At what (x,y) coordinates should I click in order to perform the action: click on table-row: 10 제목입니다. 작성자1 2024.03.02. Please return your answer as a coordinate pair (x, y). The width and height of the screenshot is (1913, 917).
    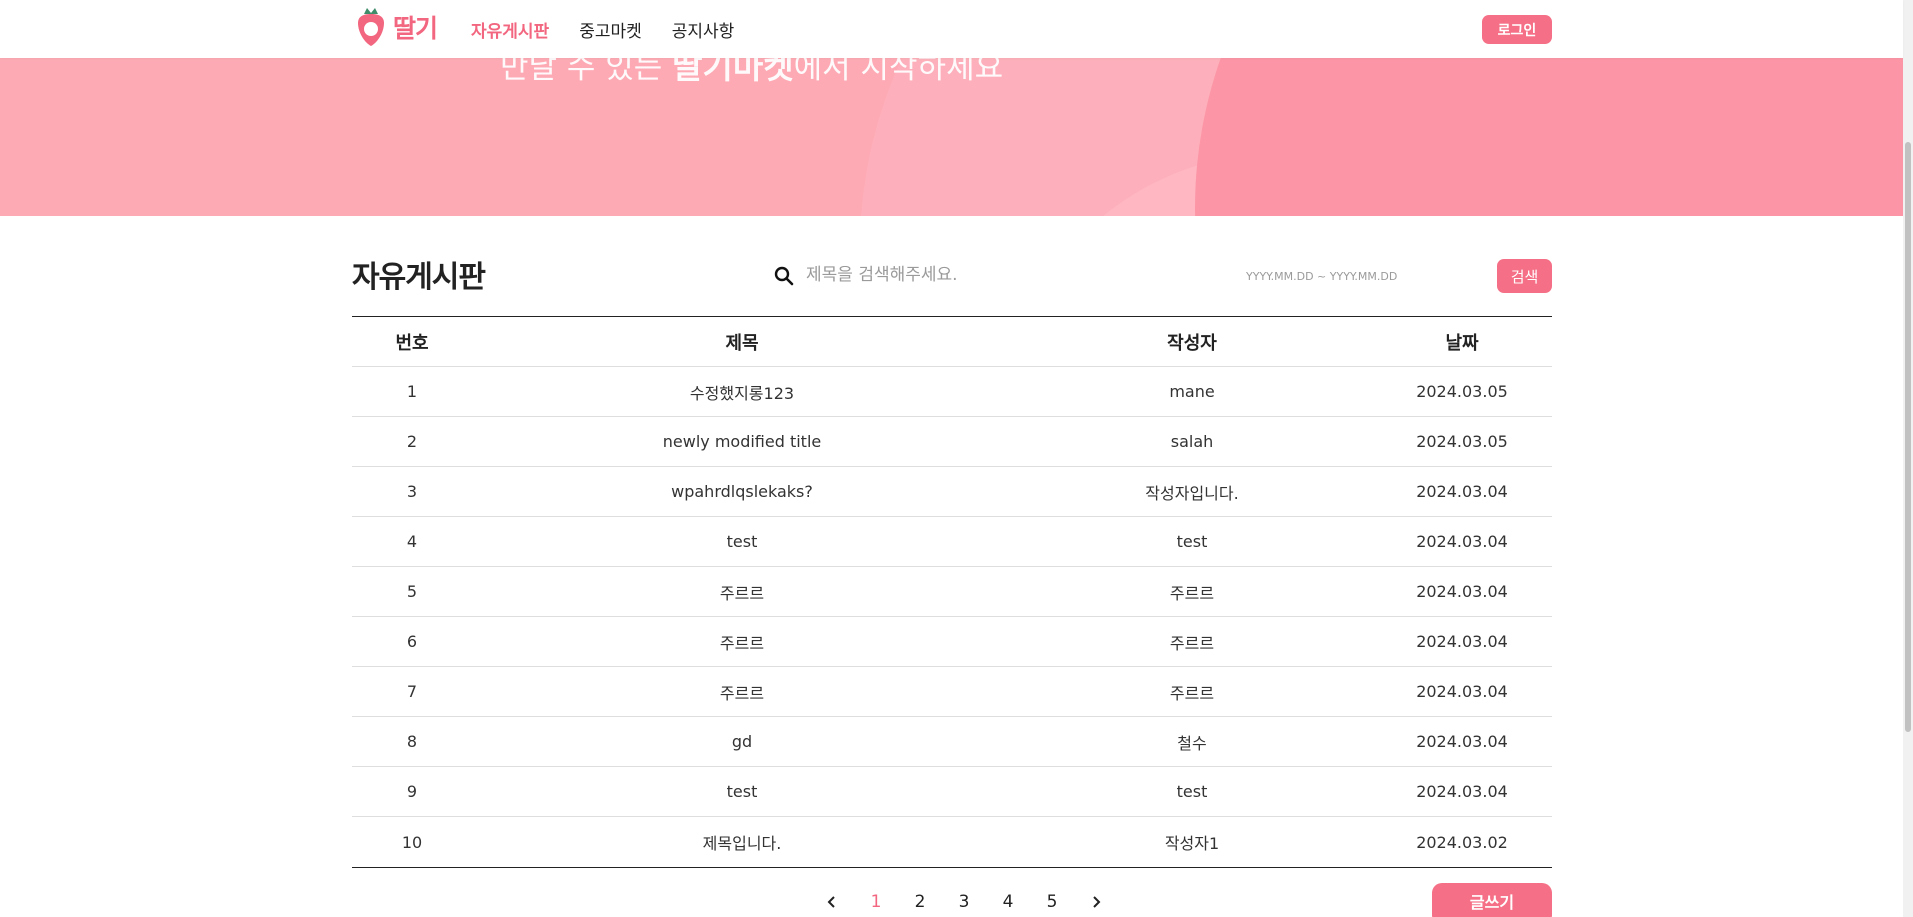
    Looking at the image, I should click on (952, 842).